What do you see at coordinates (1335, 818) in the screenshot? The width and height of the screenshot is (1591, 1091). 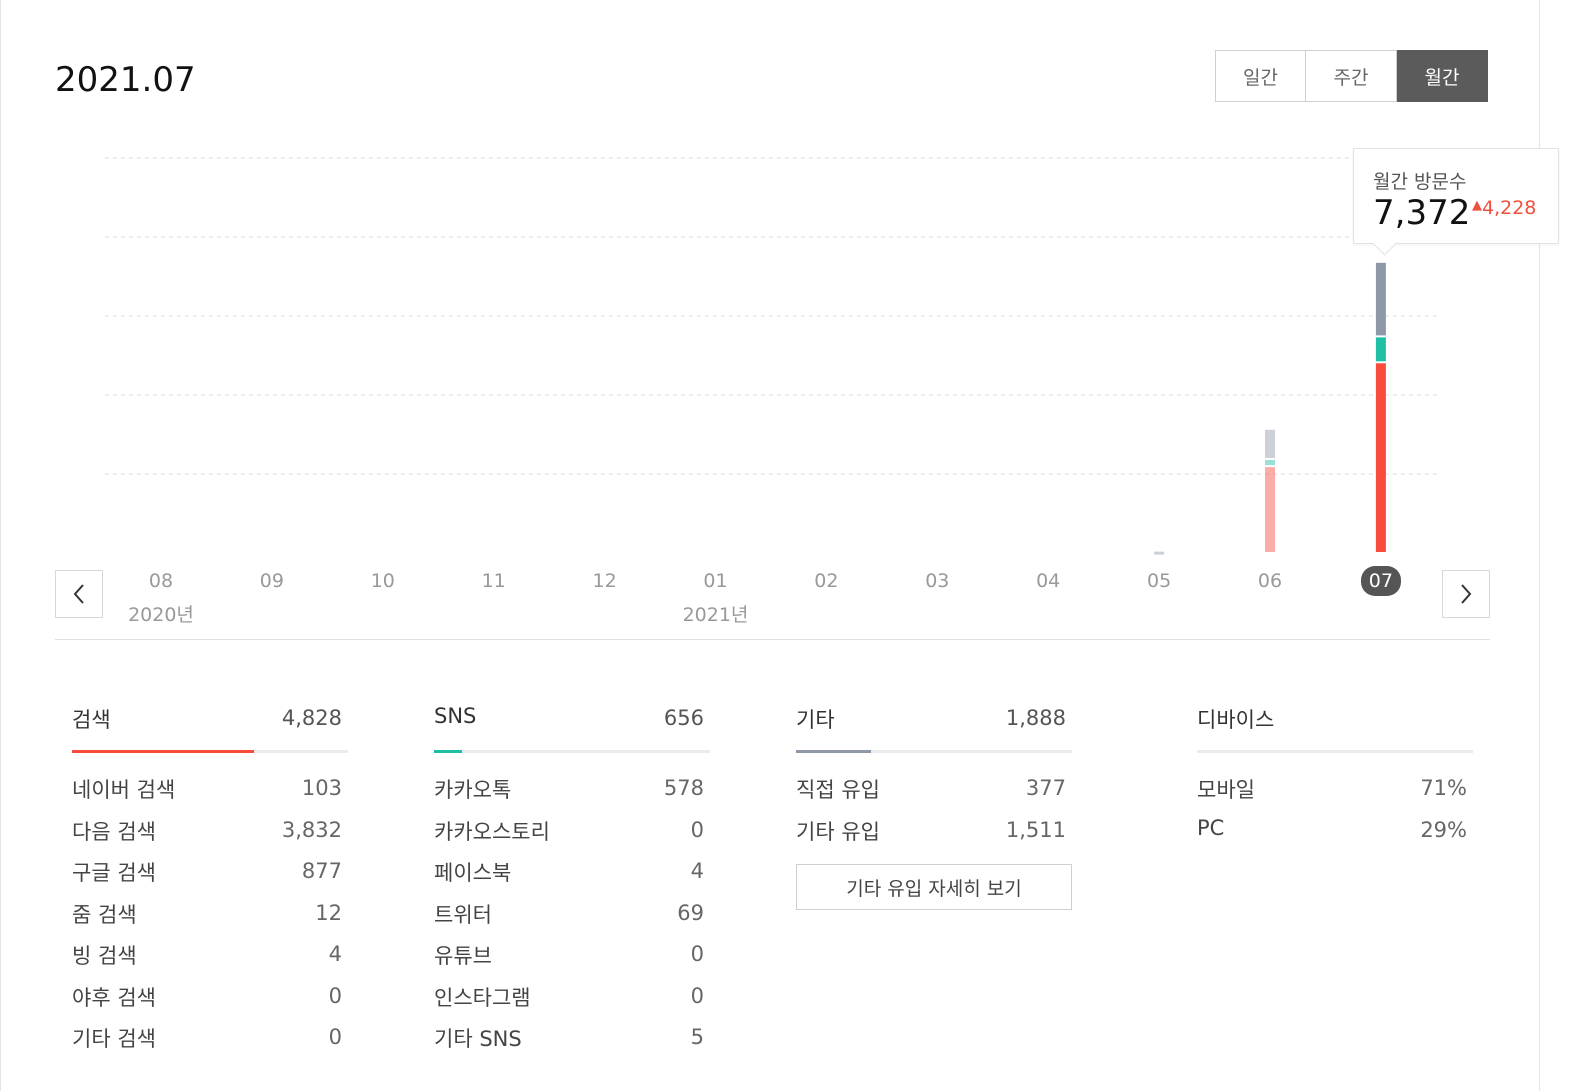 I see `device-row: PC 29%` at bounding box center [1335, 818].